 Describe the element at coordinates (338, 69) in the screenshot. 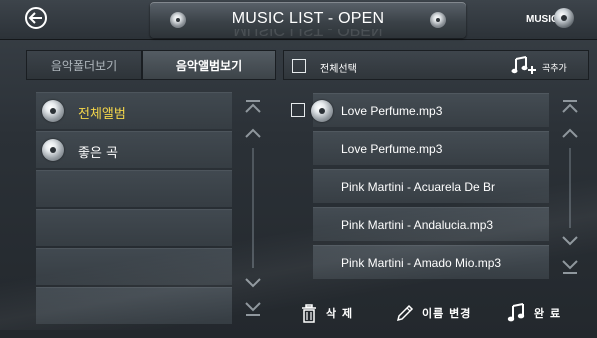

I see `select-all-label: 전체선택` at that location.